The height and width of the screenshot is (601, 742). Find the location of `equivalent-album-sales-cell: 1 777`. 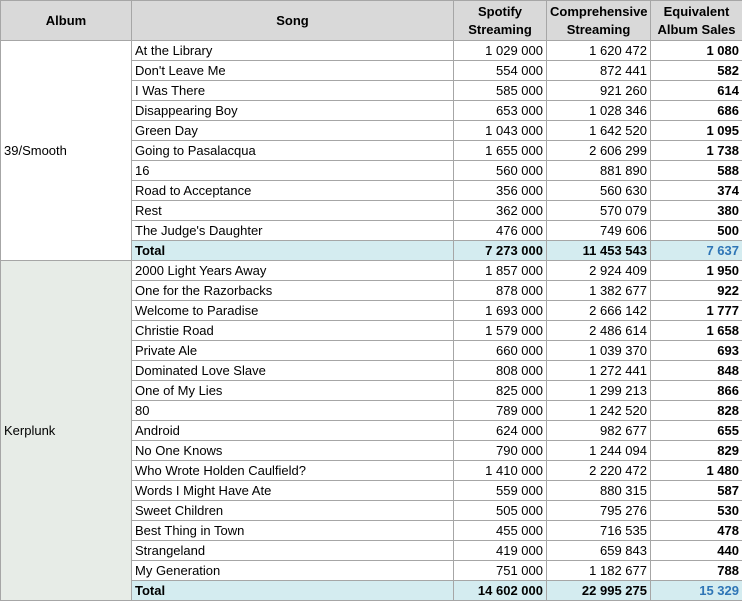

equivalent-album-sales-cell: 1 777 is located at coordinates (696, 310).